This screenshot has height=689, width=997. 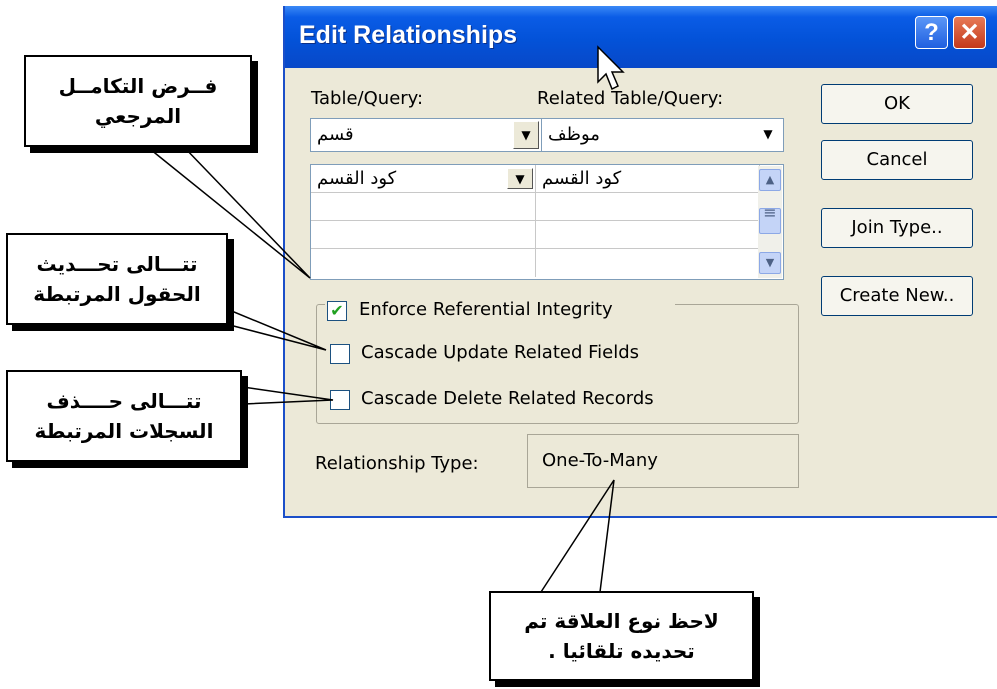 What do you see at coordinates (138, 101) in the screenshot?
I see `callout-enforce: فــرض التكامــل المرجعي` at bounding box center [138, 101].